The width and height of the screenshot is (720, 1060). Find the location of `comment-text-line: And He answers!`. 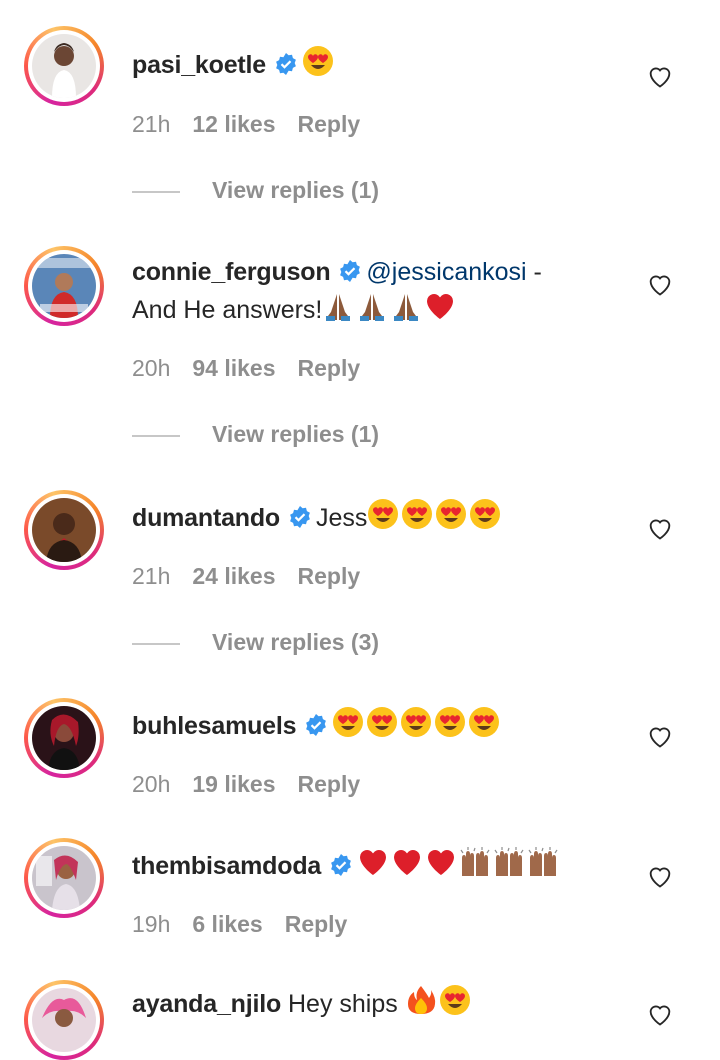

comment-text-line: And He answers! is located at coordinates (227, 310).